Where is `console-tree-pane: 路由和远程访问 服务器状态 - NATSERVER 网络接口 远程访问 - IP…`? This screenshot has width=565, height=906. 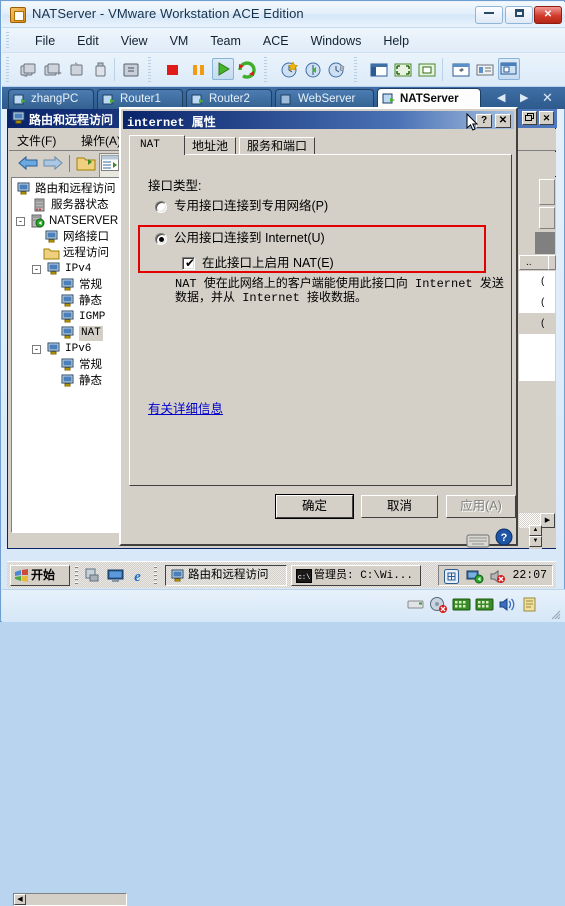
console-tree-pane: 路由和远程访问 服务器状态 - NATSERVER 网络接口 远程访问 - IP… is located at coordinates (68, 355).